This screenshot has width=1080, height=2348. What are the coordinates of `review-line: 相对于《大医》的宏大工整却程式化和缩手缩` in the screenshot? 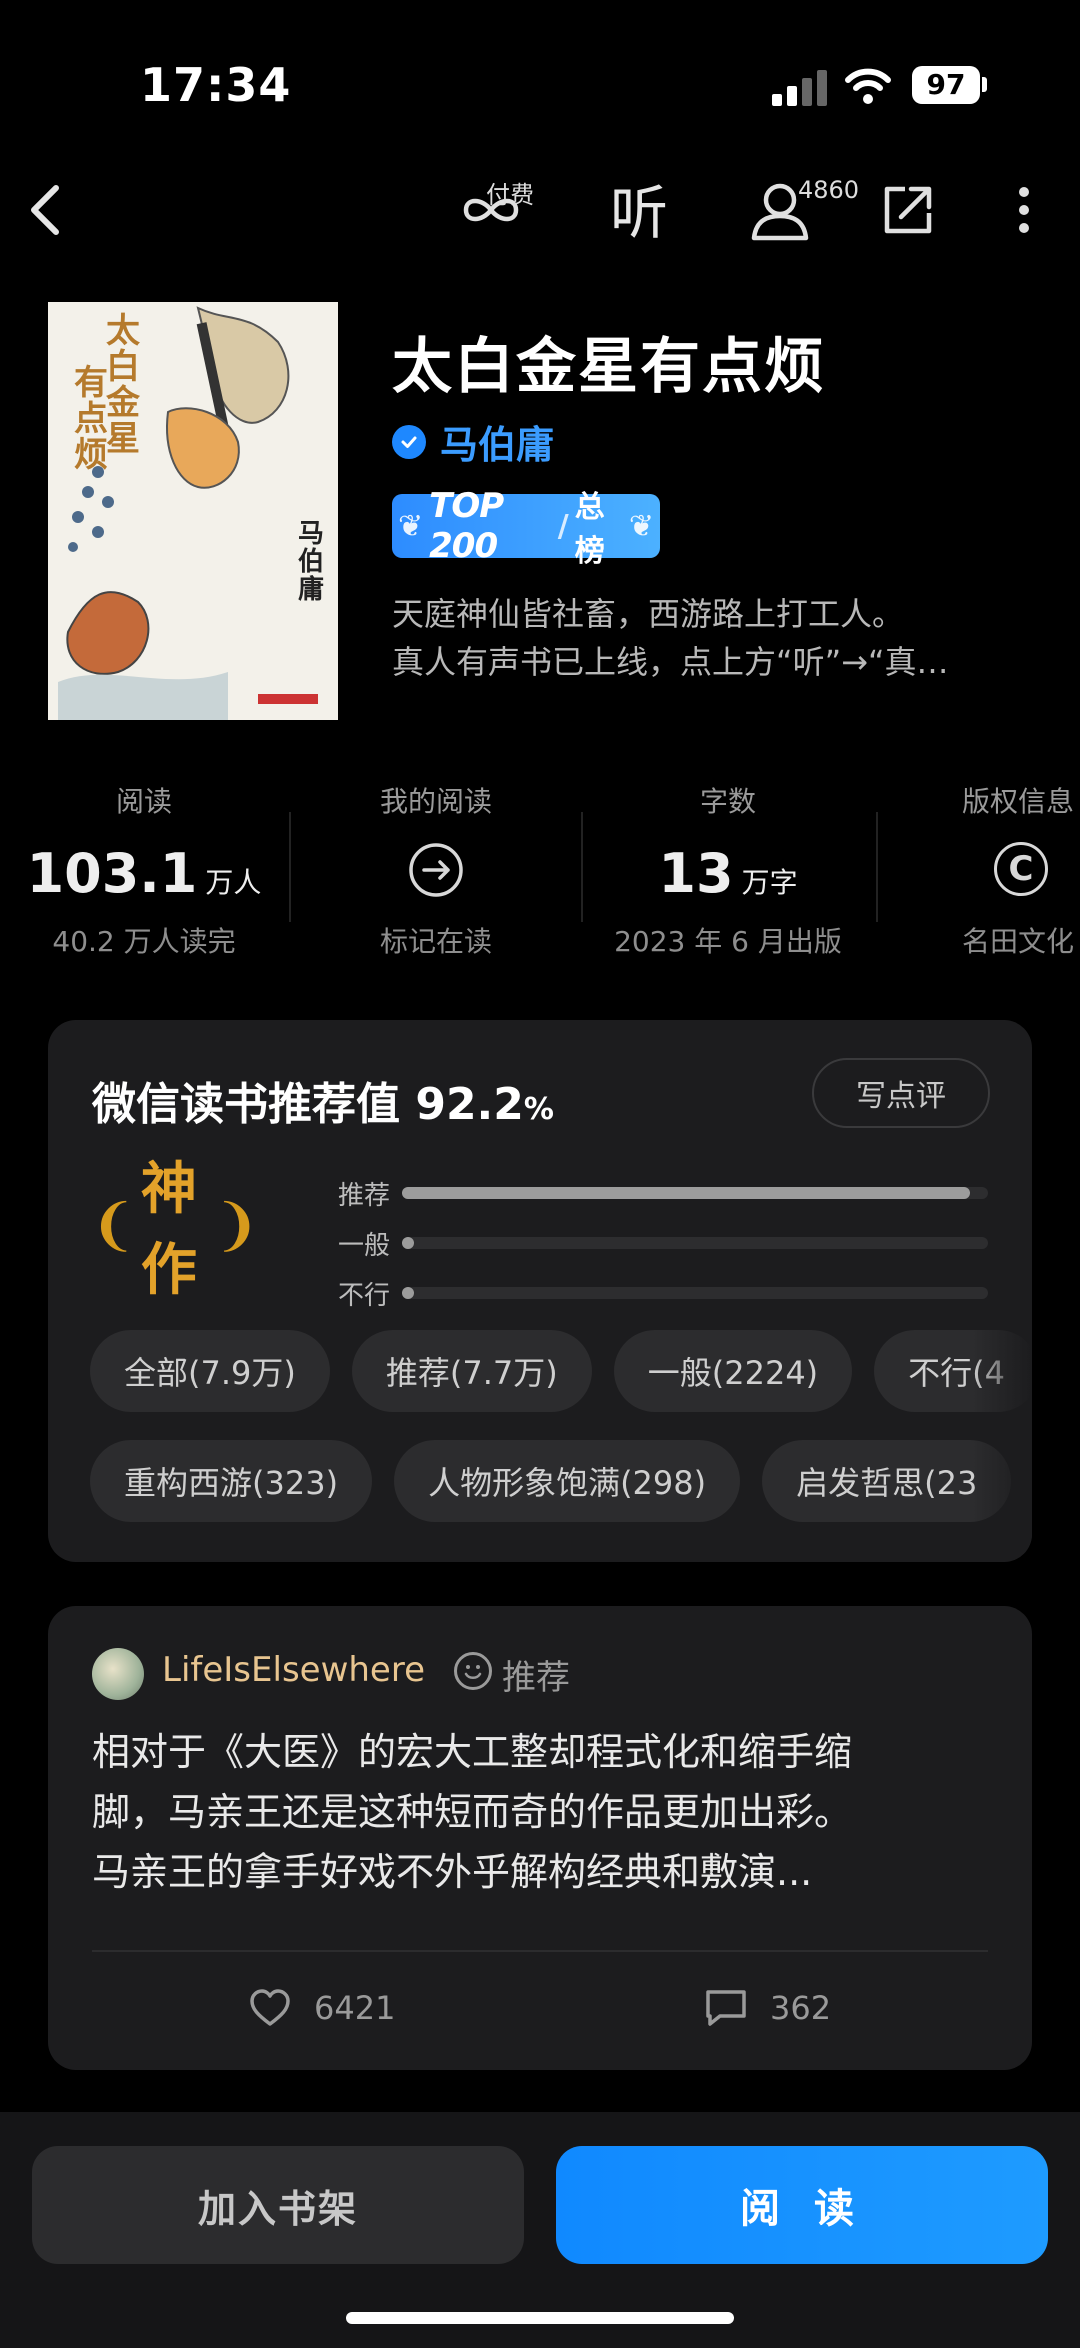 It's located at (472, 1752).